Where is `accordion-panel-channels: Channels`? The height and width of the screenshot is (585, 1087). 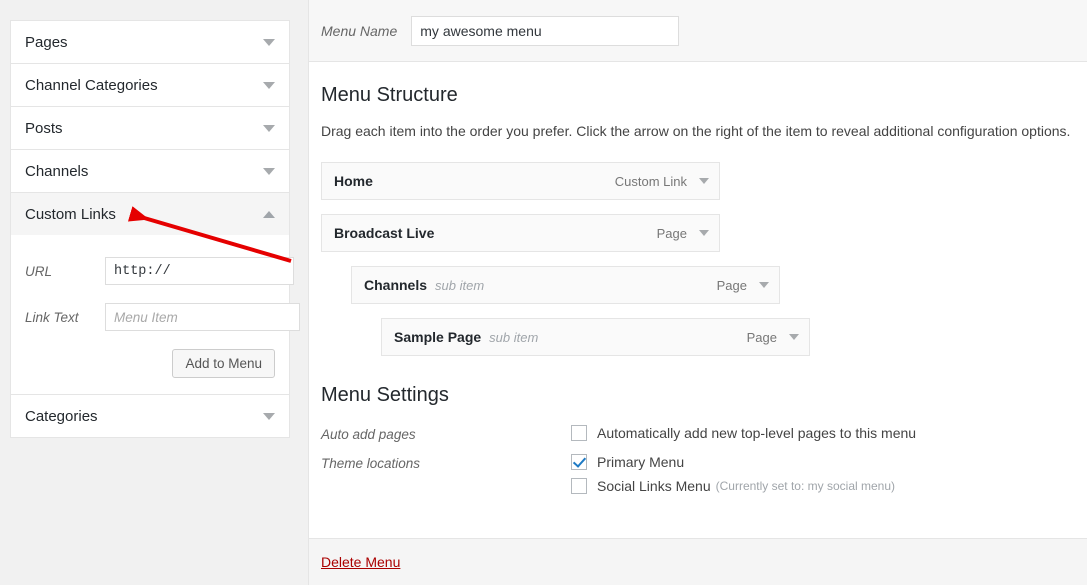 accordion-panel-channels: Channels is located at coordinates (150, 171).